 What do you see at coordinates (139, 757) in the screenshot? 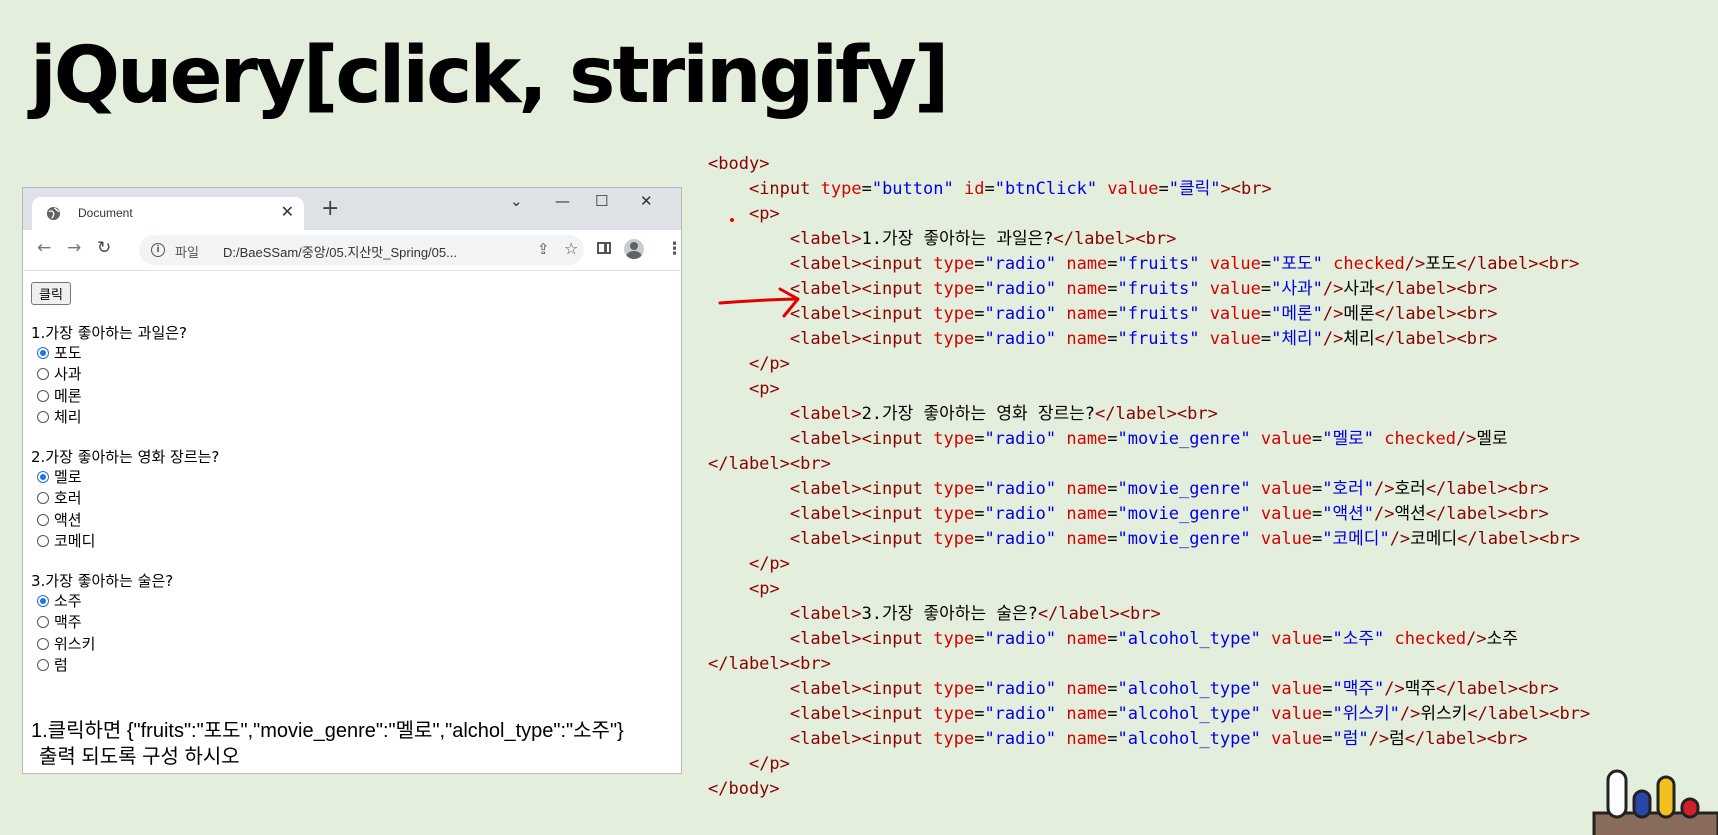
I see `task-line-2: 출력 되도록 구성 하시오` at bounding box center [139, 757].